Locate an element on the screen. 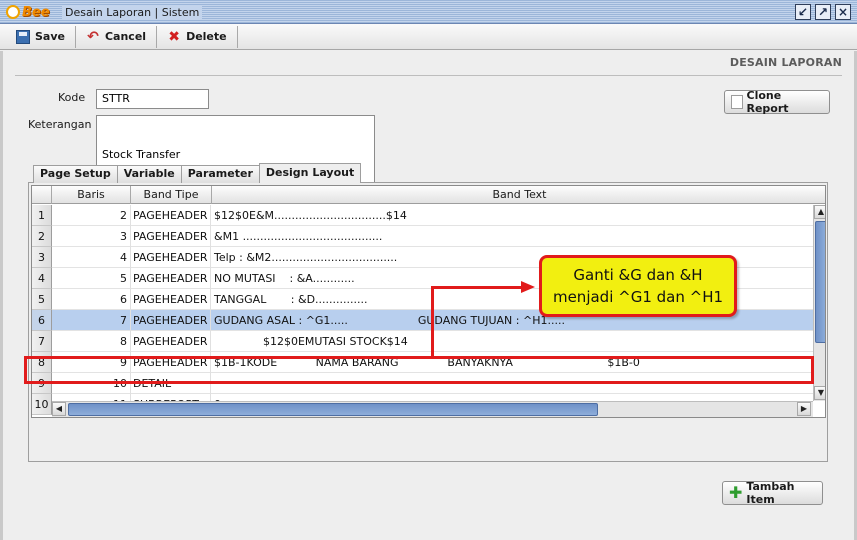  row-number: 3 is located at coordinates (42, 257).